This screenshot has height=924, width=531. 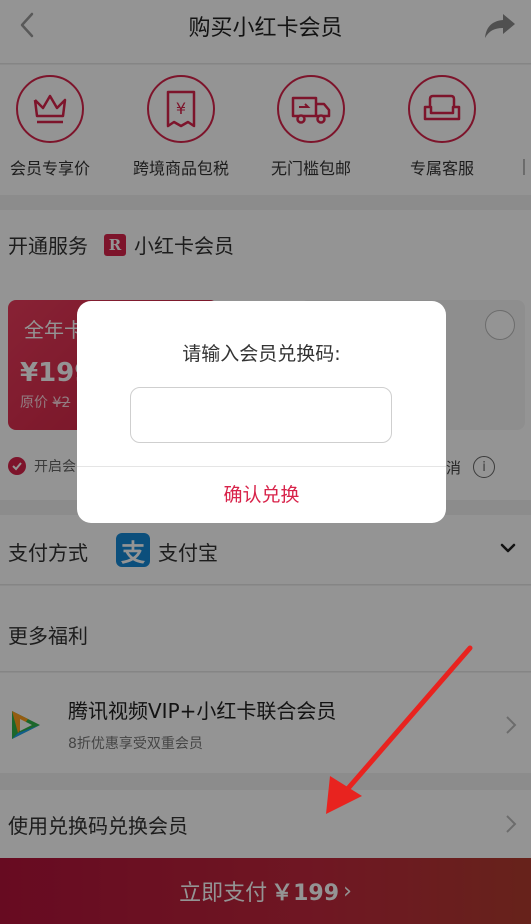 I want to click on redeem-code-input, so click(x=261, y=415).